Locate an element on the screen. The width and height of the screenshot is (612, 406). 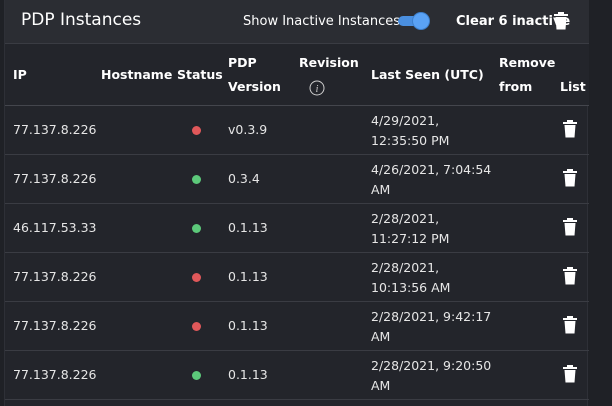
info-icon: i is located at coordinates (317, 88).